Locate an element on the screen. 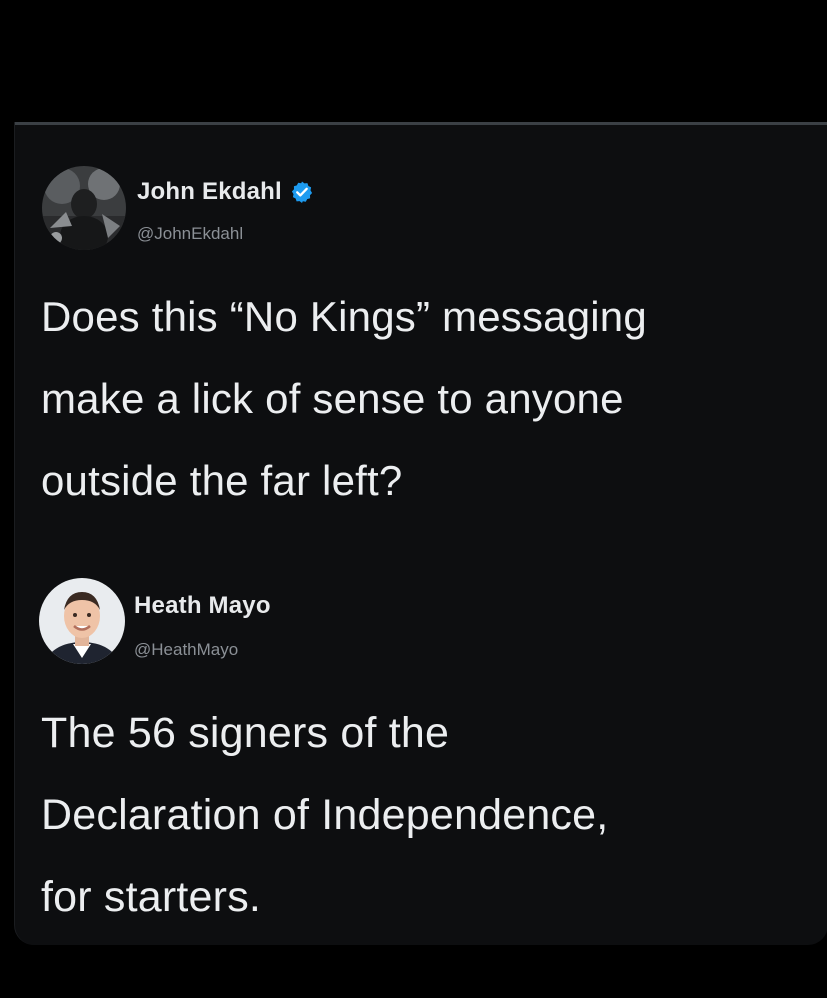 The width and height of the screenshot is (827, 998). display-name: John Ekdahl is located at coordinates (209, 192).